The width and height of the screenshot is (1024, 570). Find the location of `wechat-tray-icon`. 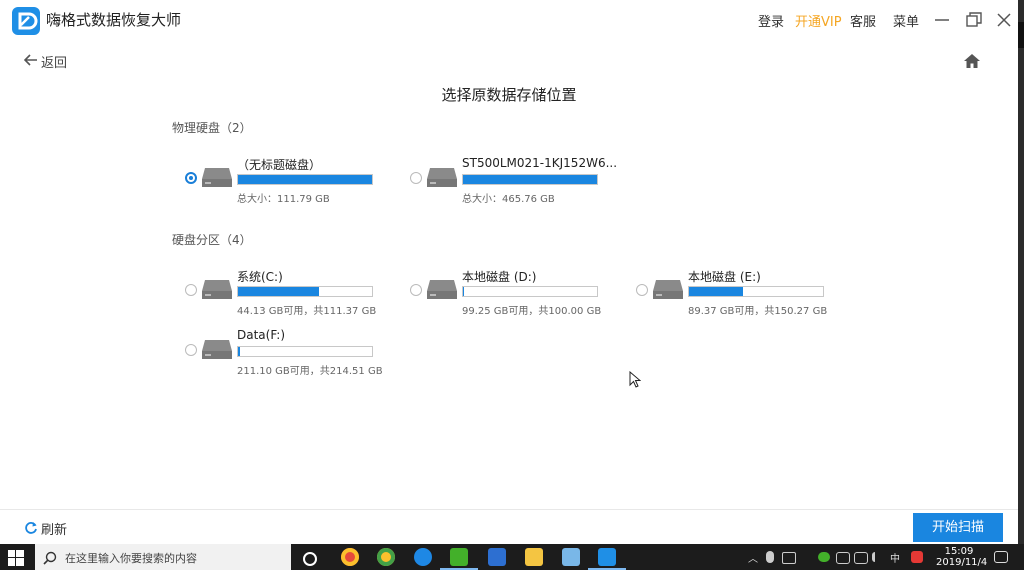

wechat-tray-icon is located at coordinates (824, 557).